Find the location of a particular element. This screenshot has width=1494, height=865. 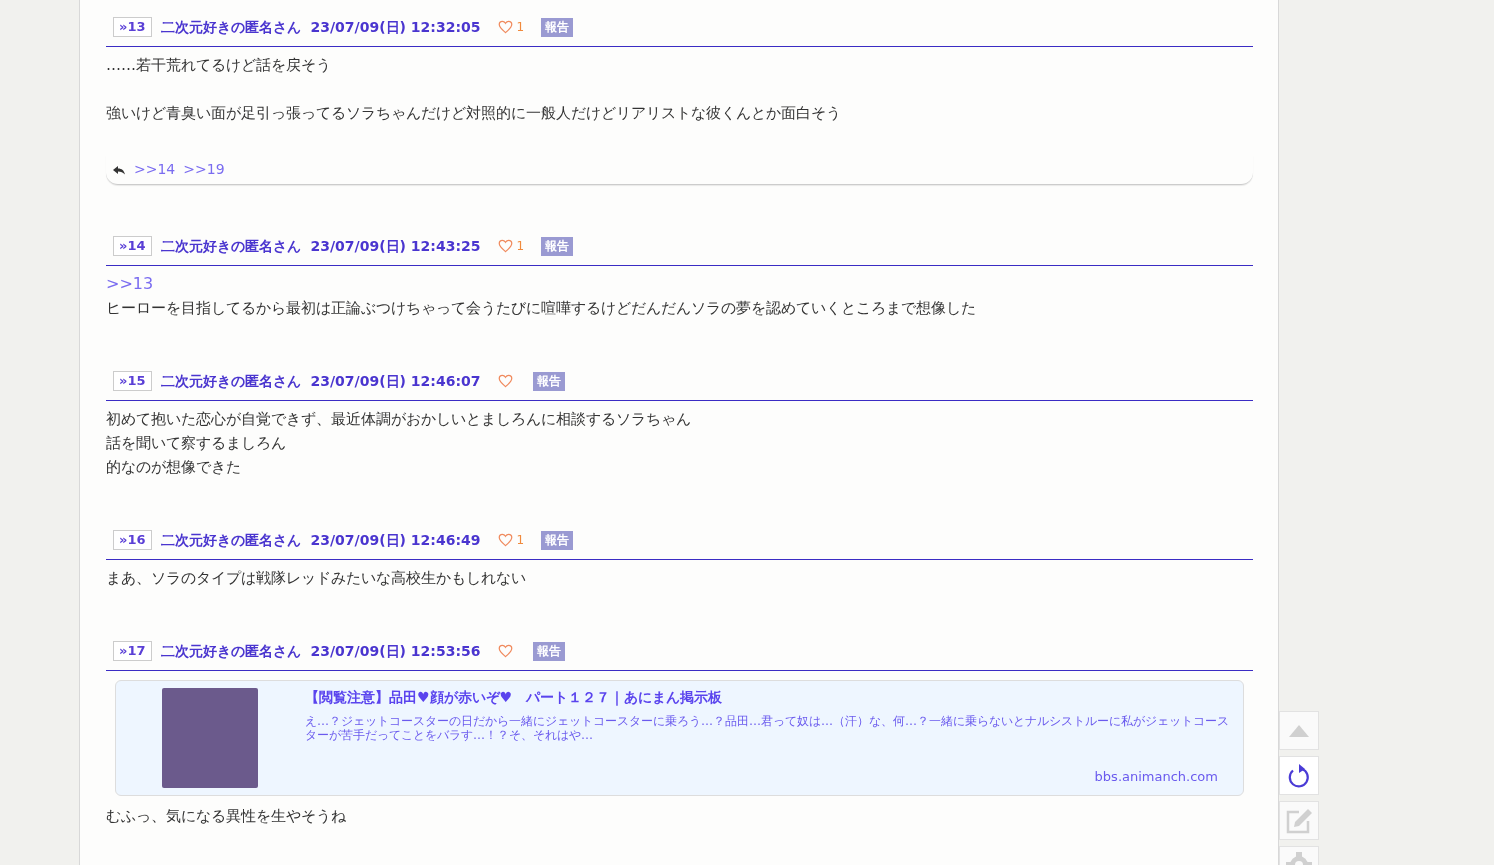

edit-icon is located at coordinates (1299, 820).